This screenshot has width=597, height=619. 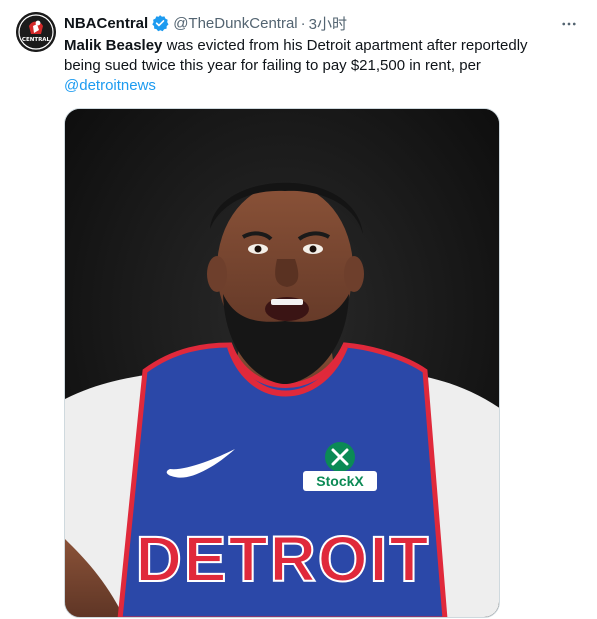 What do you see at coordinates (36, 32) in the screenshot?
I see `author-avatar: CENTRAL` at bounding box center [36, 32].